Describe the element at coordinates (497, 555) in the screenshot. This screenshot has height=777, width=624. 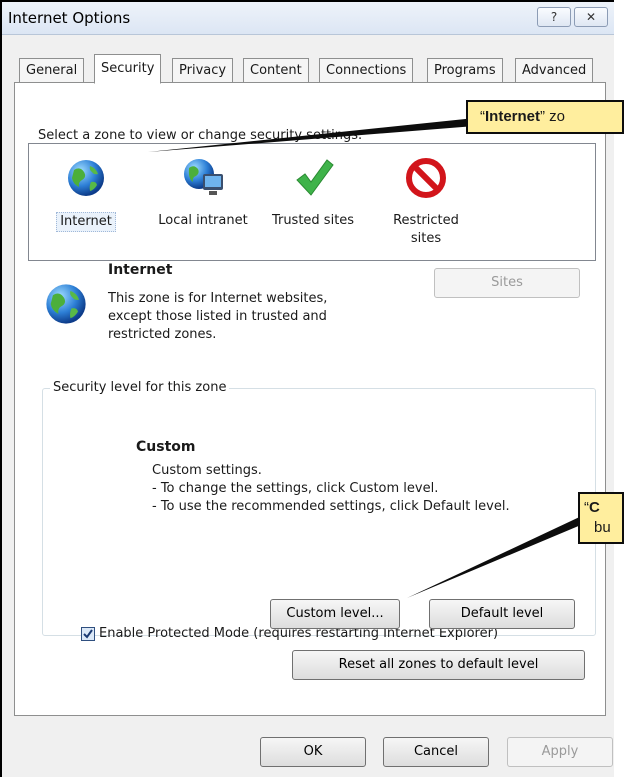
I see `custom-level-callout-pointer` at that location.